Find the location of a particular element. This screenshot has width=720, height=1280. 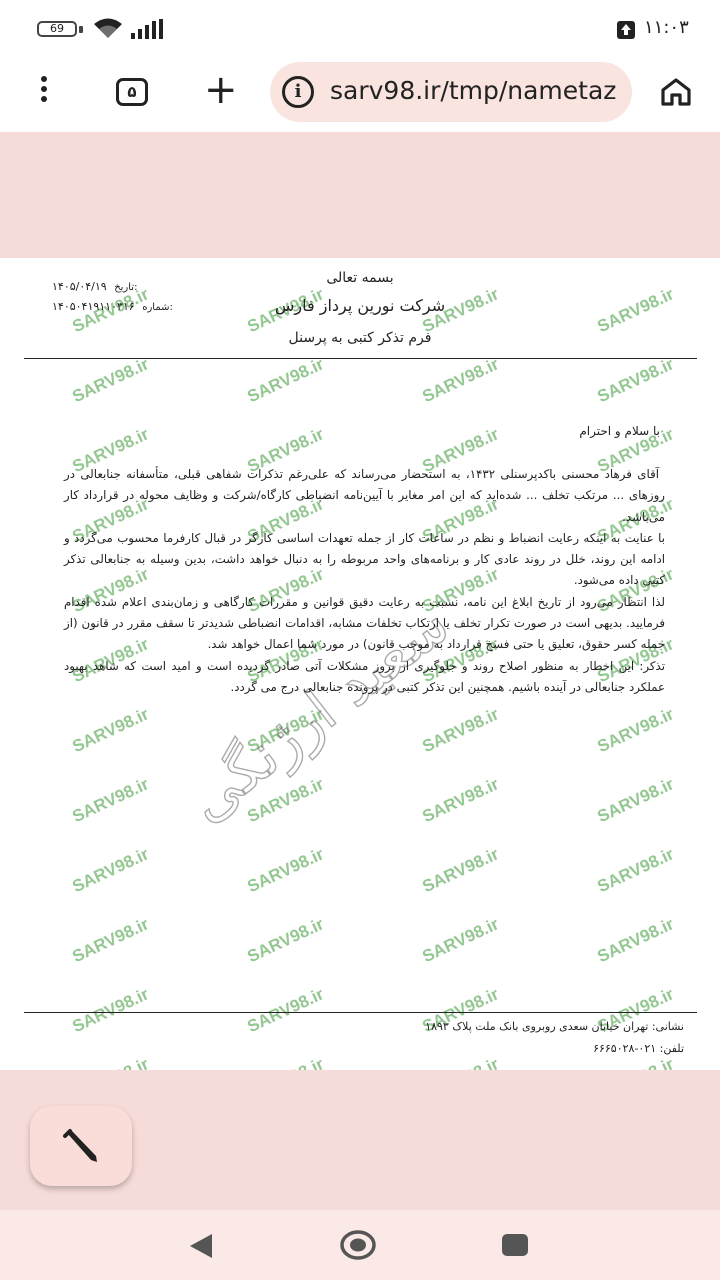

menu-dots-icon is located at coordinates (44, 94).